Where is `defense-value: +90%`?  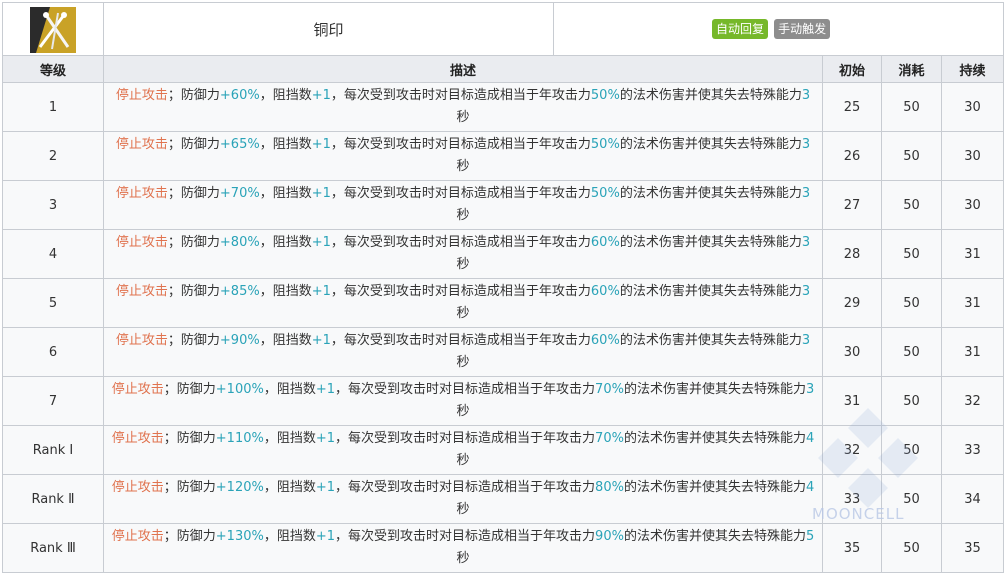 defense-value: +90% is located at coordinates (239, 340).